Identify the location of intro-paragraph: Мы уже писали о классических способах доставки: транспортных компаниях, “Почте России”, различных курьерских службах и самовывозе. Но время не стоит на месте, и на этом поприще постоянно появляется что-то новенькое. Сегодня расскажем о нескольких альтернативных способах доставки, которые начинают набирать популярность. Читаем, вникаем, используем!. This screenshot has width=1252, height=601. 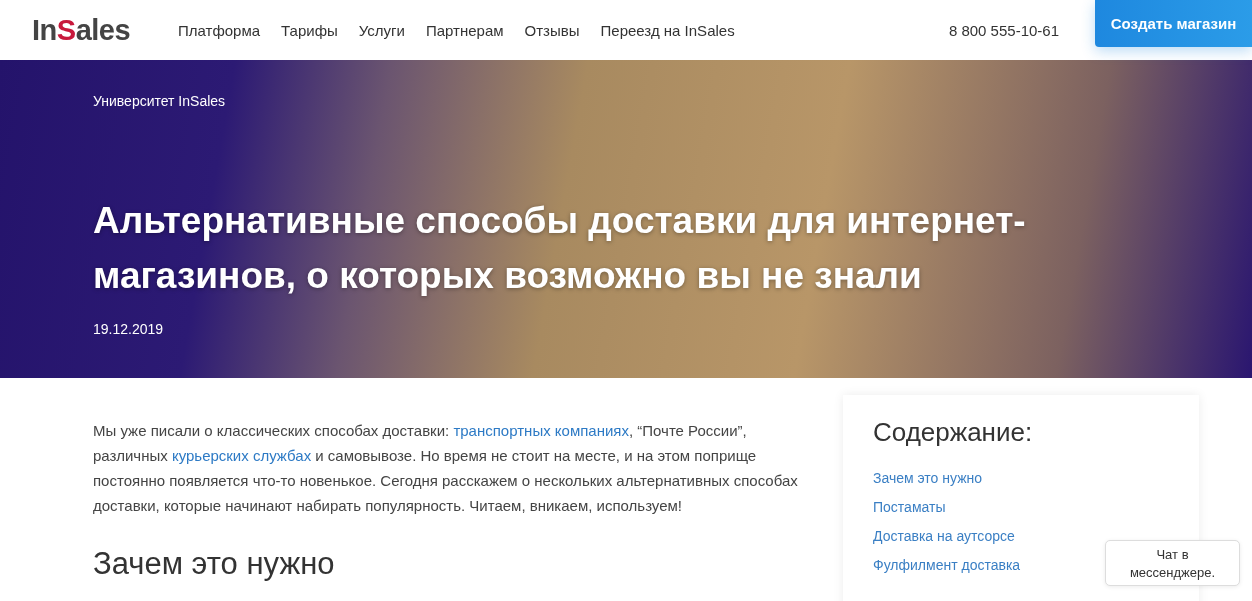
(446, 468).